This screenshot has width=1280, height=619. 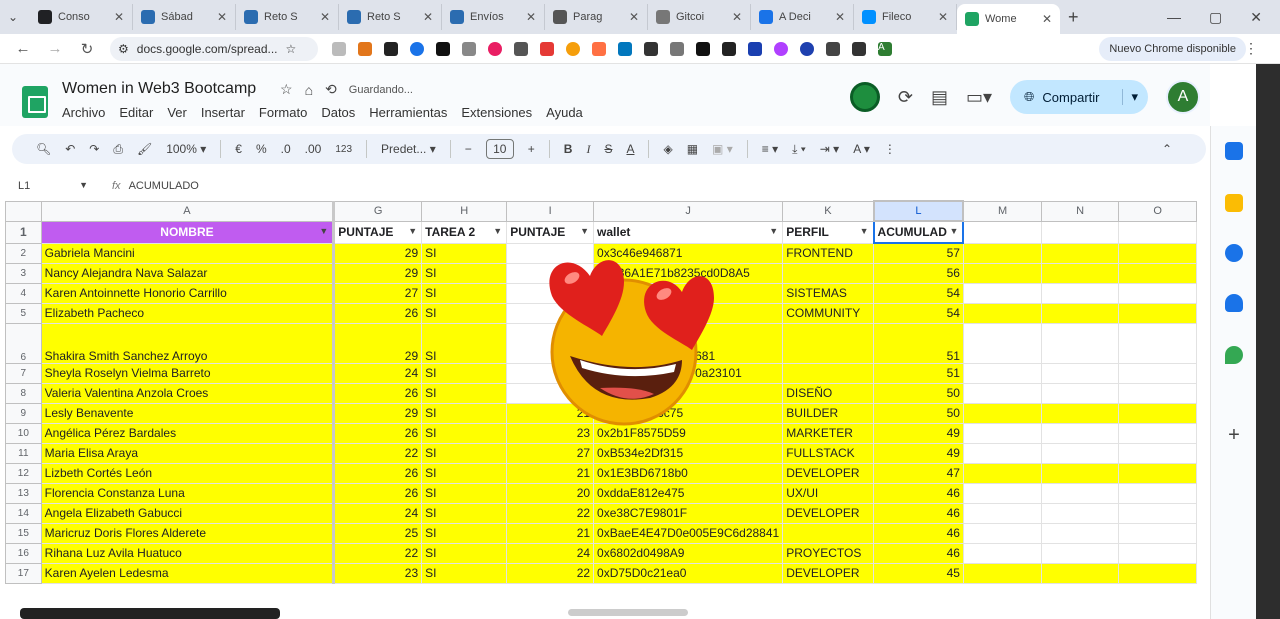 What do you see at coordinates (1234, 435) in the screenshot?
I see `add-addon-icon: +` at bounding box center [1234, 435].